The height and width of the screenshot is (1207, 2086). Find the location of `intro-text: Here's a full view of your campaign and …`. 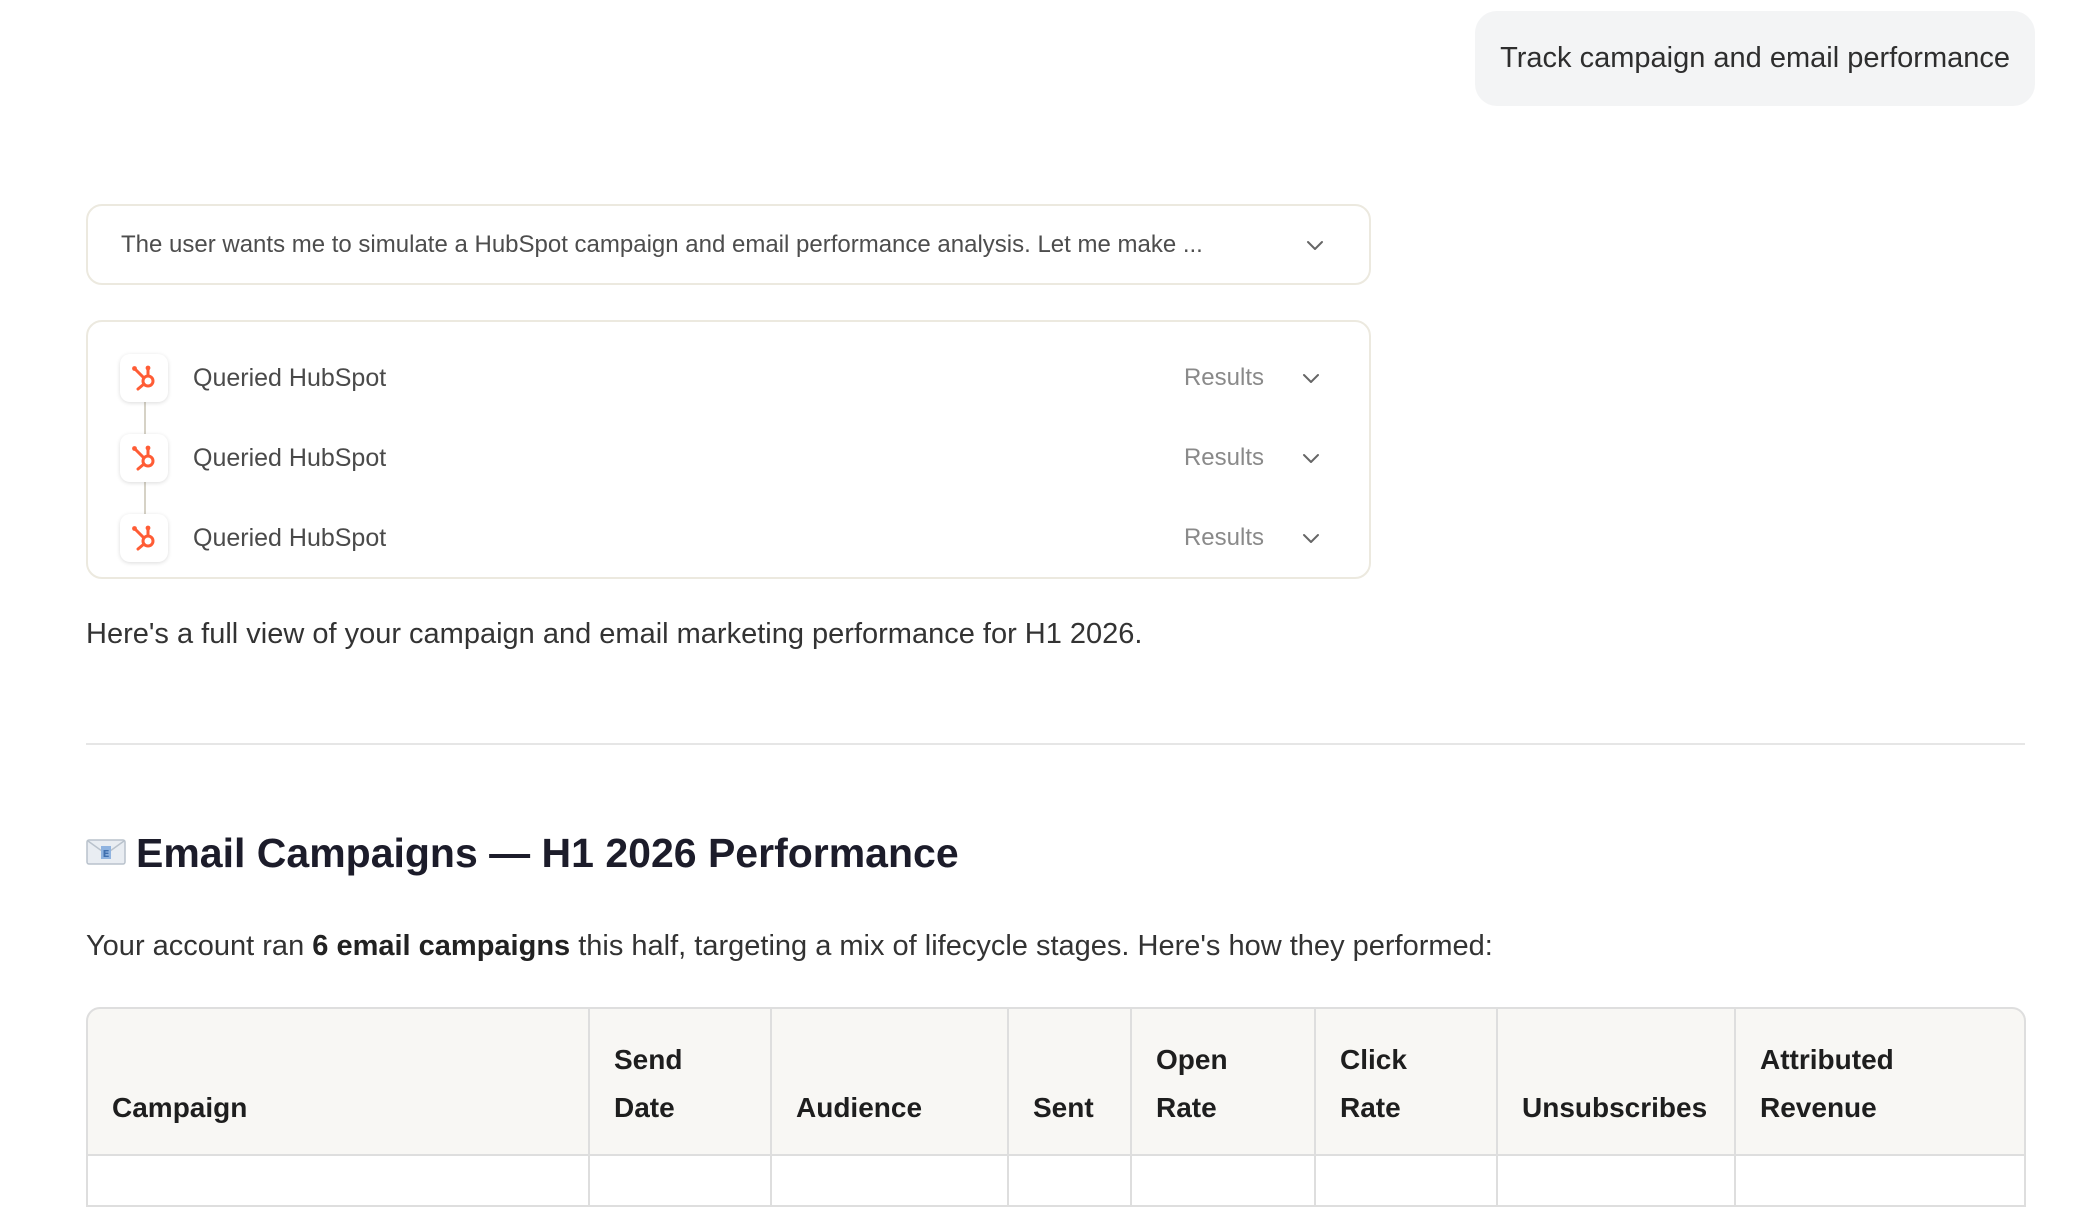

intro-text: Here's a full view of your campaign and … is located at coordinates (614, 634).